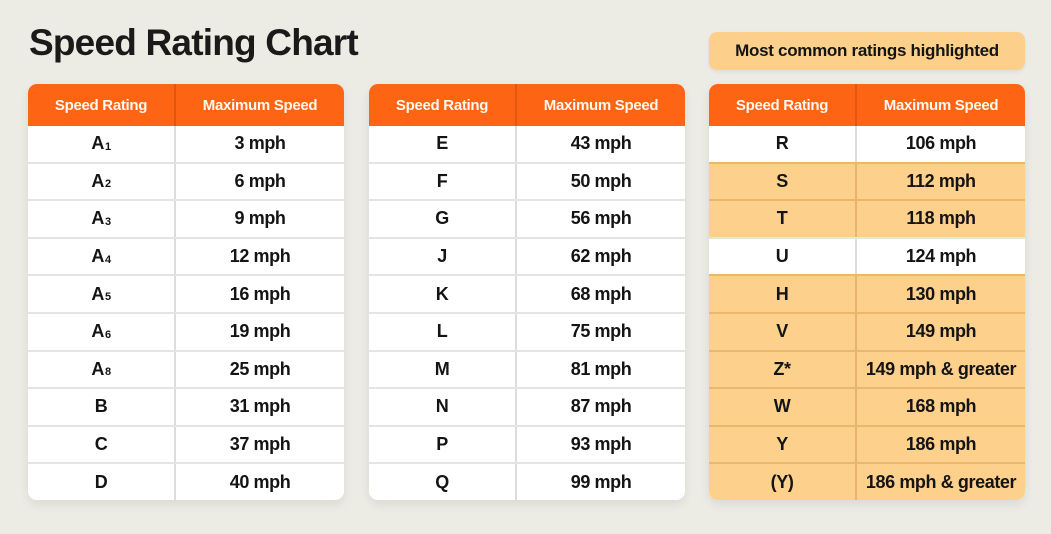  I want to click on speed-rating-cell: A2, so click(102, 181).